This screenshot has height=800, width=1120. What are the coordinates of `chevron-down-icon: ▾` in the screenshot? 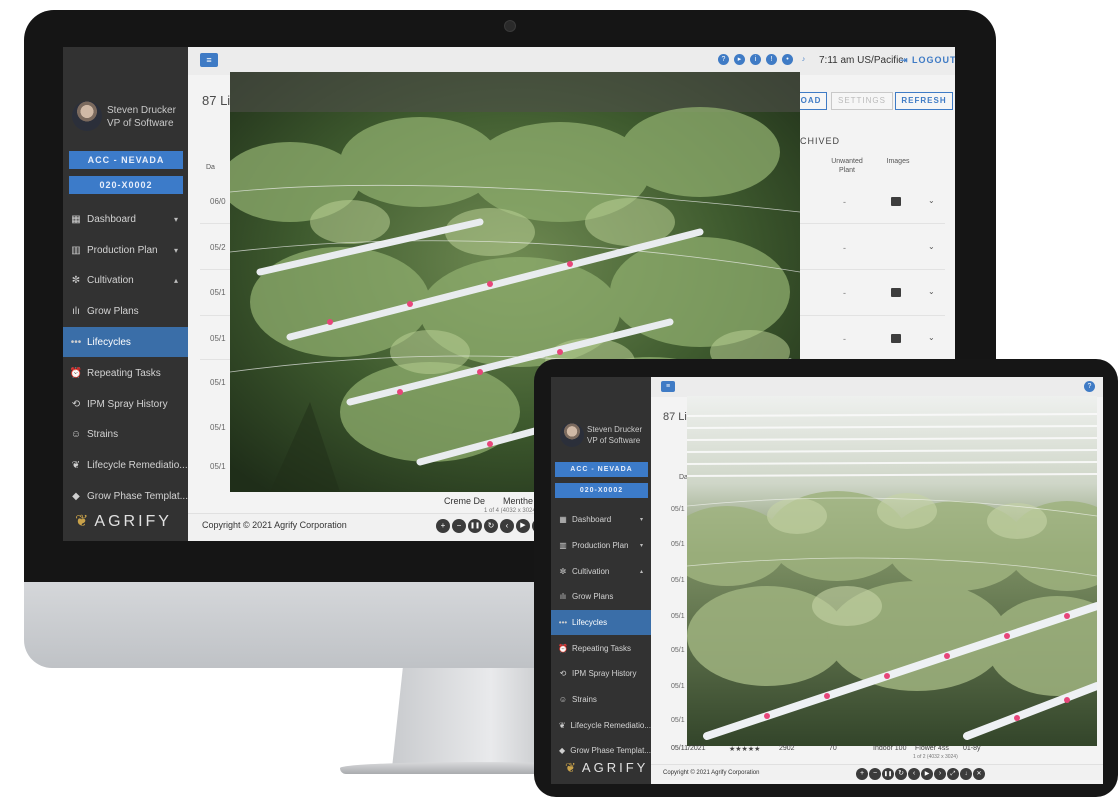 It's located at (175, 250).